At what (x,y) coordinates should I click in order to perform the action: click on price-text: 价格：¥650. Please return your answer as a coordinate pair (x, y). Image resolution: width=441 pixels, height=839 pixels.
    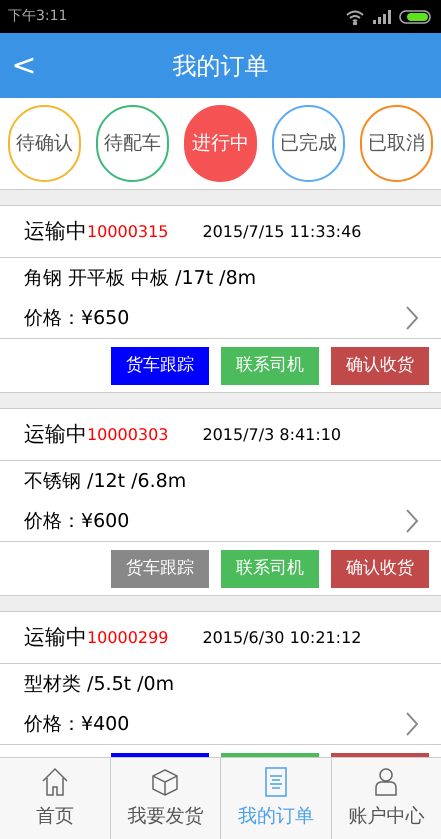
    Looking at the image, I should click on (76, 318).